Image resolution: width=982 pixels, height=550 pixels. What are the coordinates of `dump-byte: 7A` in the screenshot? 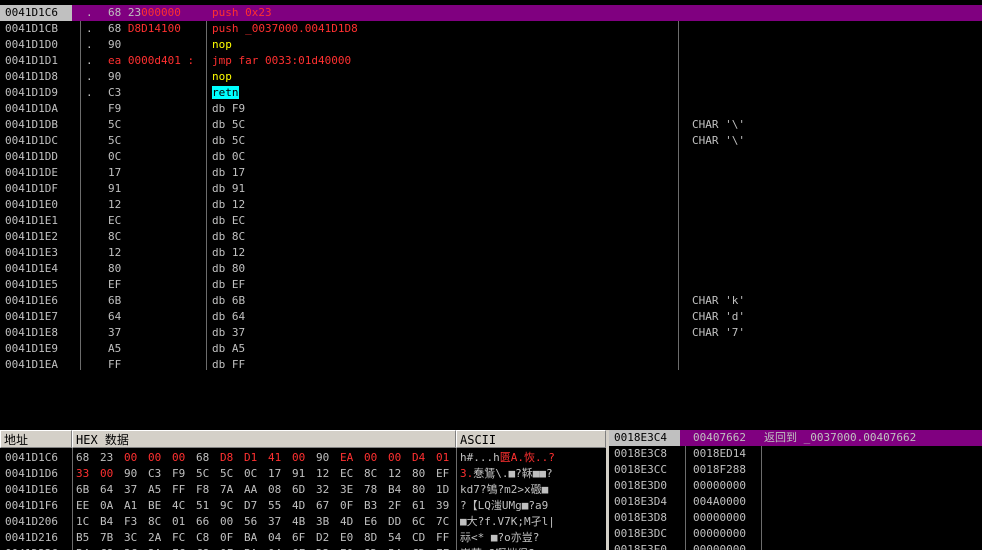 It's located at (226, 490).